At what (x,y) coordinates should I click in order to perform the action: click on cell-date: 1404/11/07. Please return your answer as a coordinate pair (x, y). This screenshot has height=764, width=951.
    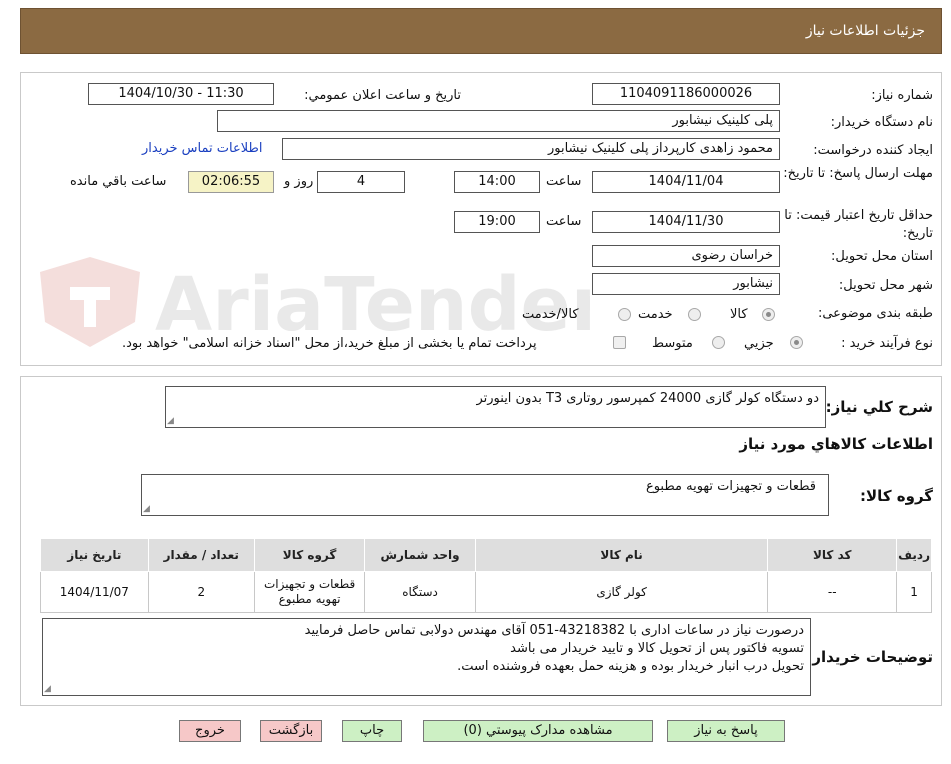
    Looking at the image, I should click on (94, 592).